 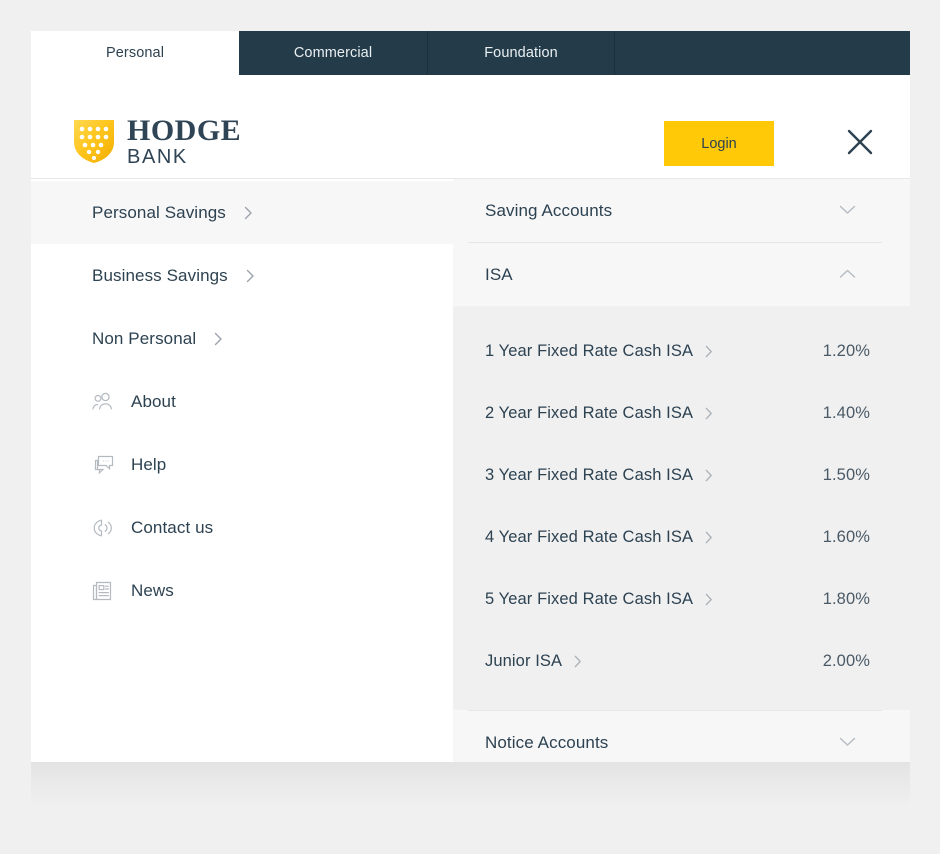 What do you see at coordinates (547, 742) in the screenshot?
I see `section-title: Notice Accounts` at bounding box center [547, 742].